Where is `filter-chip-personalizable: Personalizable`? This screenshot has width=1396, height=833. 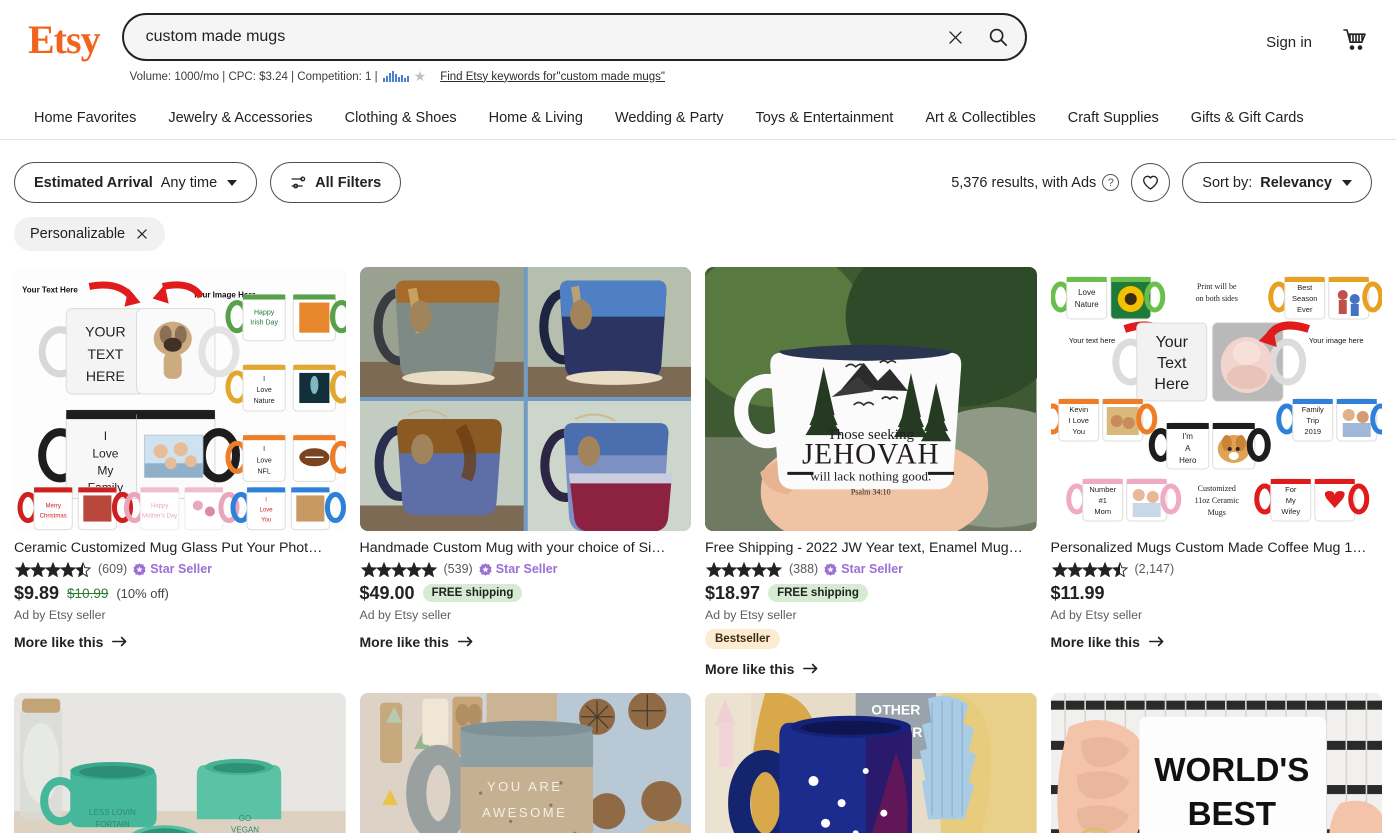
filter-chip-personalizable: Personalizable is located at coordinates (90, 234).